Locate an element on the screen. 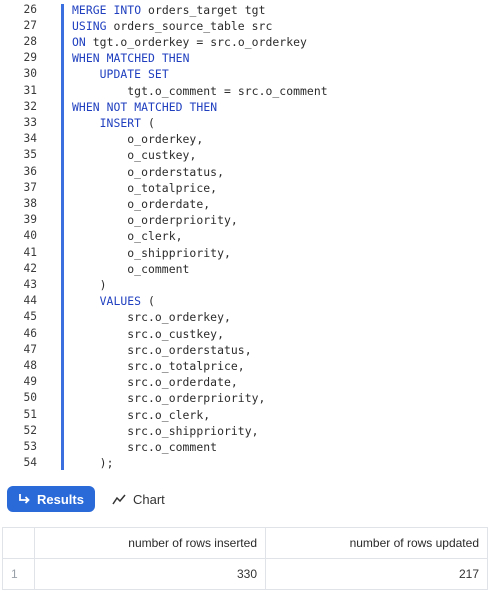 Image resolution: width=489 pixels, height=599 pixels. code-line: 54 ); is located at coordinates (244, 463).